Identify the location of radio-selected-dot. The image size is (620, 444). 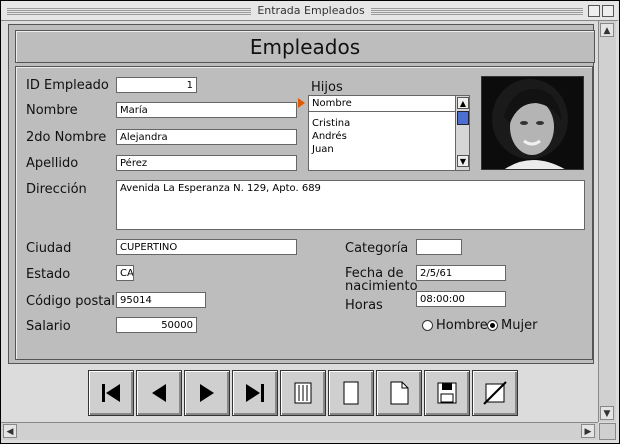
(492, 325).